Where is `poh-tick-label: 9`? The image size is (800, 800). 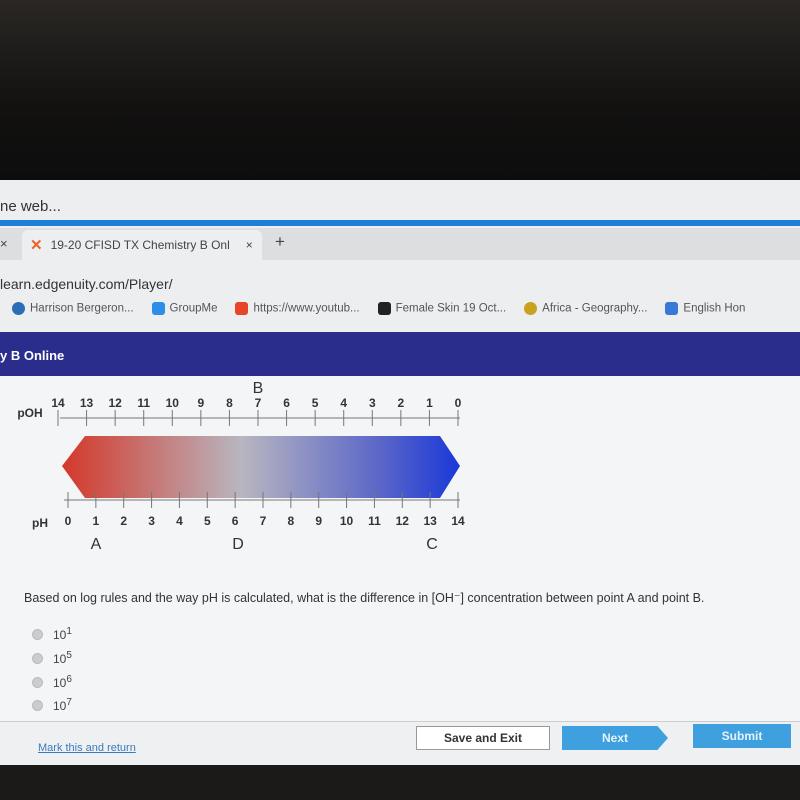 poh-tick-label: 9 is located at coordinates (201, 403).